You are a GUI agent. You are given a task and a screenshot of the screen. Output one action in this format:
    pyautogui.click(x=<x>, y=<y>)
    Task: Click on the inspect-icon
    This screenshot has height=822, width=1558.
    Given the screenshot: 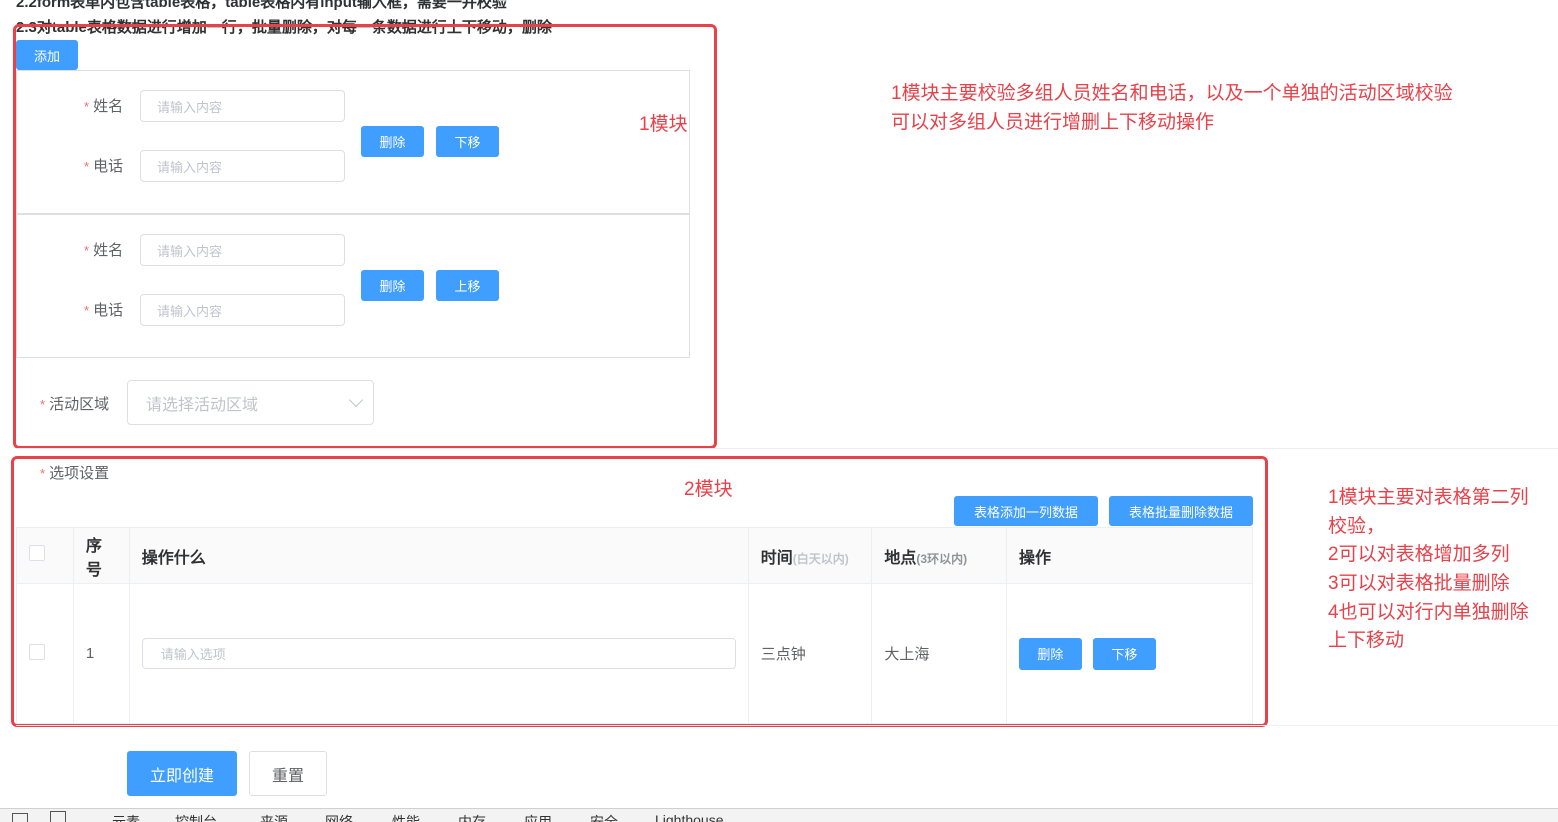 What is the action you would take?
    pyautogui.click(x=20, y=817)
    